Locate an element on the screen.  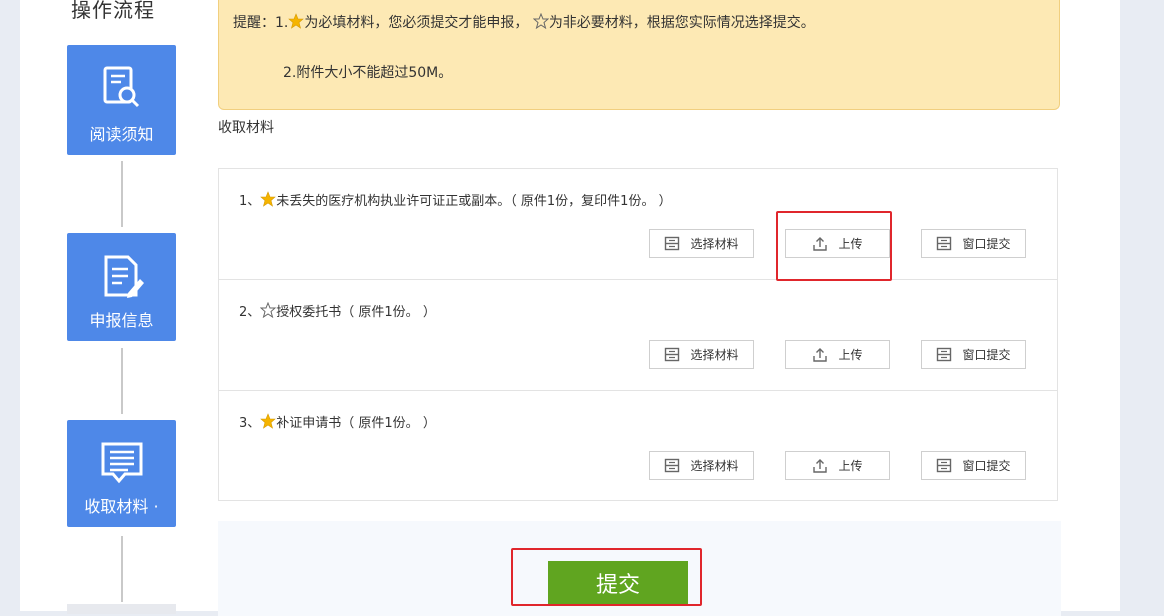
material-item: 3、 补证申请书（ 原件1份。 ） 选择材料 上传 窗口提交 is located at coordinates (638, 445).